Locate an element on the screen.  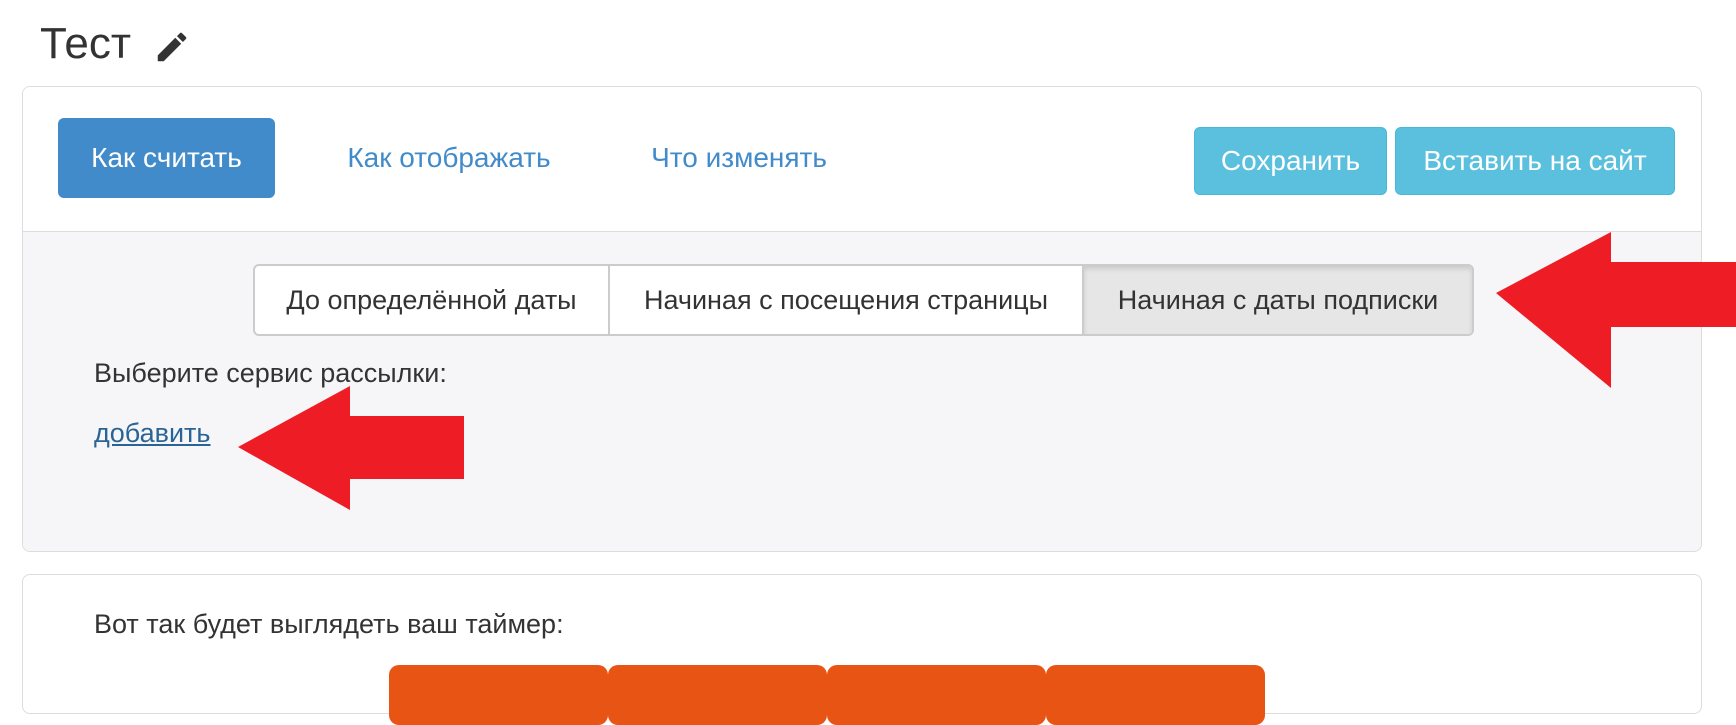
page-title: Тест is located at coordinates (115, 44).